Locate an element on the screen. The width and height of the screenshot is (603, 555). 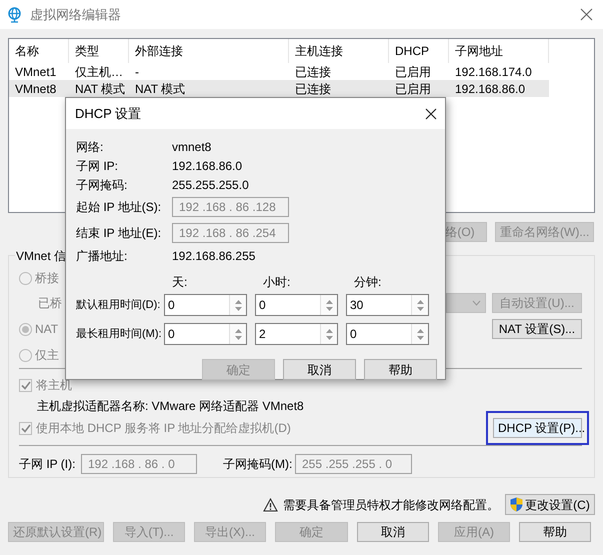
field-label: 默认租用时间(D): is located at coordinates (119, 305).